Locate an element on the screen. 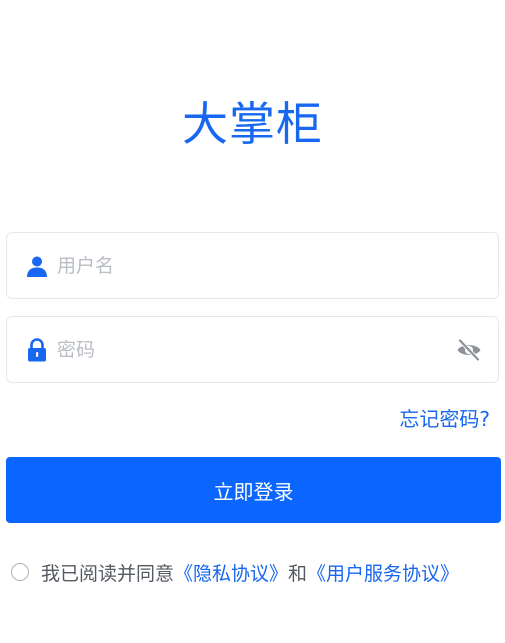 This screenshot has height=643, width=505. privacy-policy-link: 《隐私协议》 is located at coordinates (231, 572).